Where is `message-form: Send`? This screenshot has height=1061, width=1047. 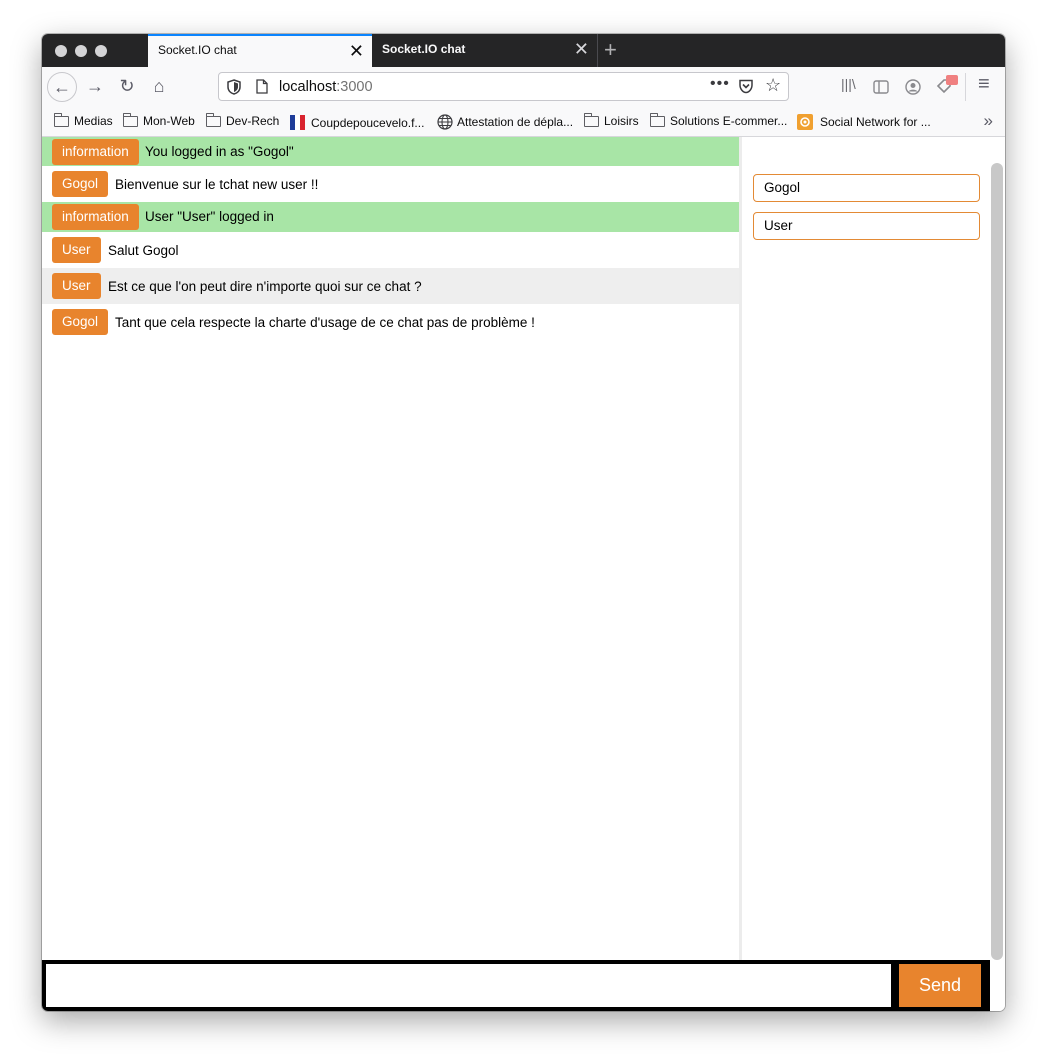 message-form: Send is located at coordinates (516, 985).